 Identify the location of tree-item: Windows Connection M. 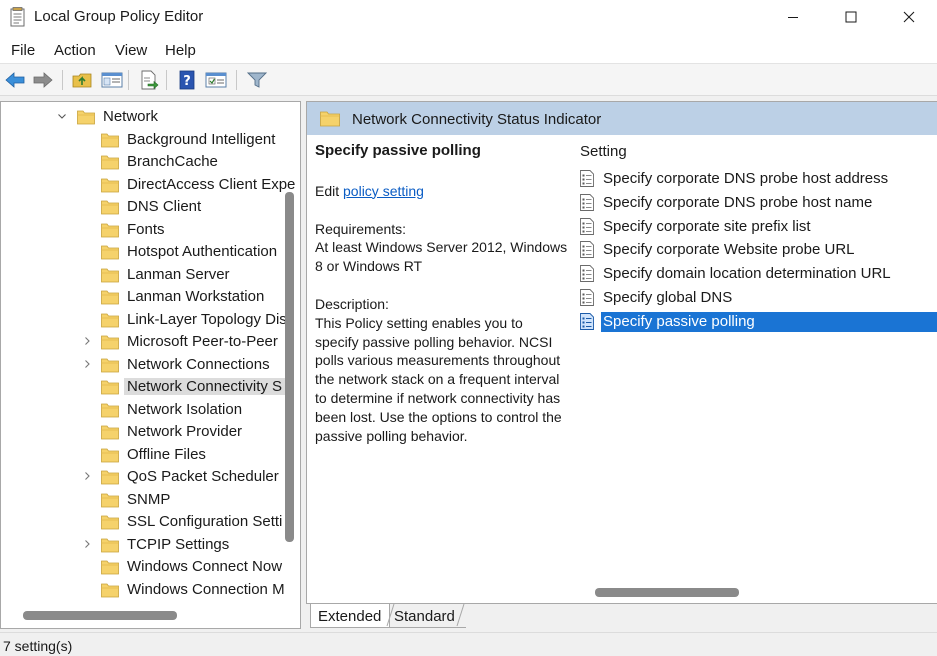
(143, 590).